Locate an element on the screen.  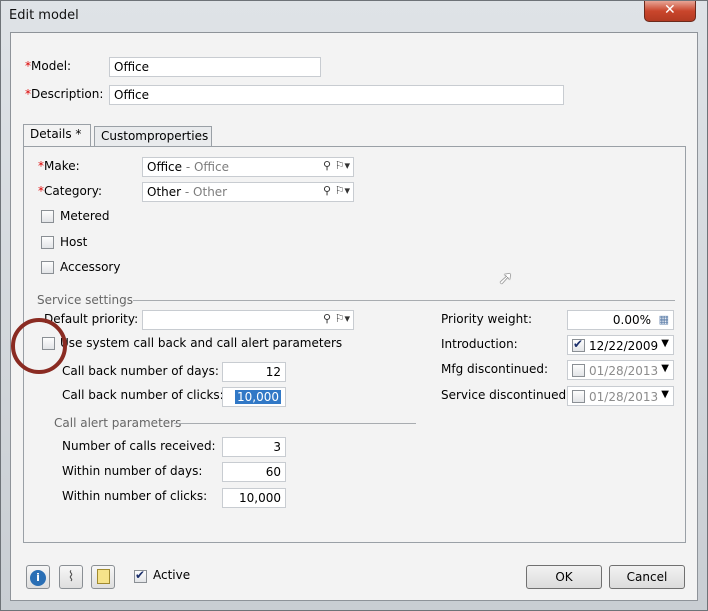
callback-clicks-label: Call back number of clicks: is located at coordinates (143, 395).